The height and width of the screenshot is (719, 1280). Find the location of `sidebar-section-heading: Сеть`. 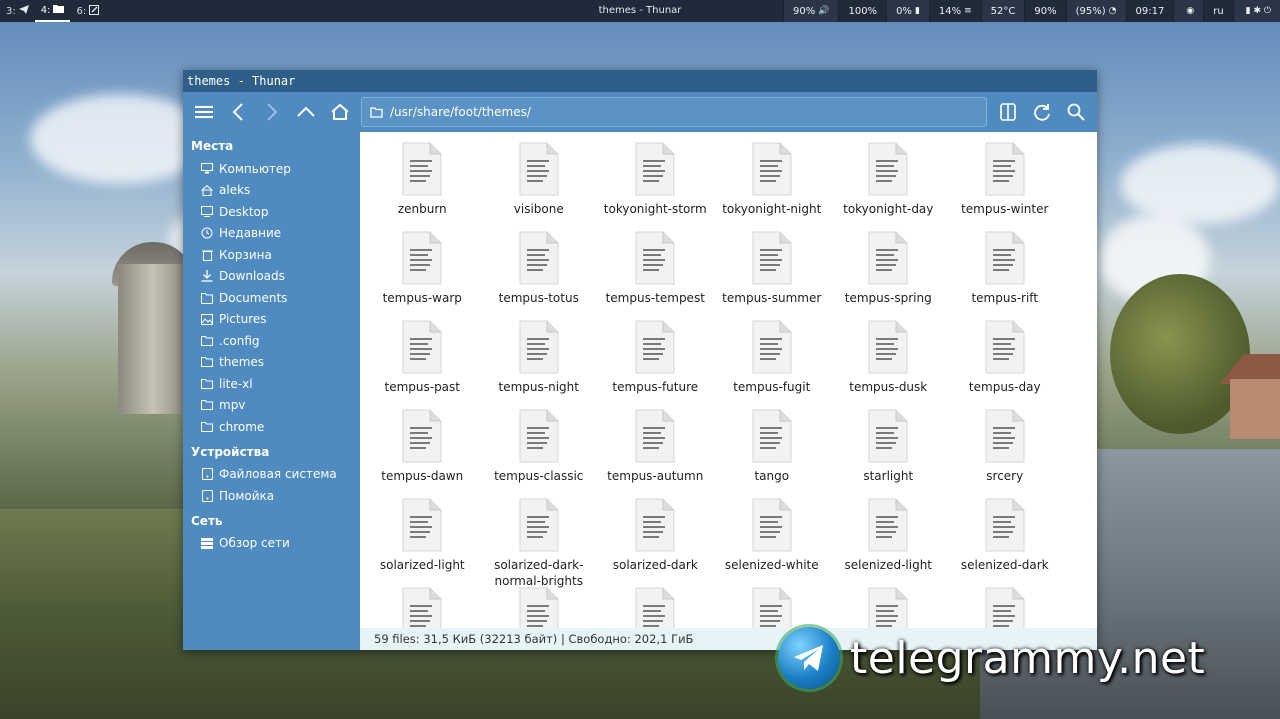

sidebar-section-heading: Сеть is located at coordinates (207, 520).